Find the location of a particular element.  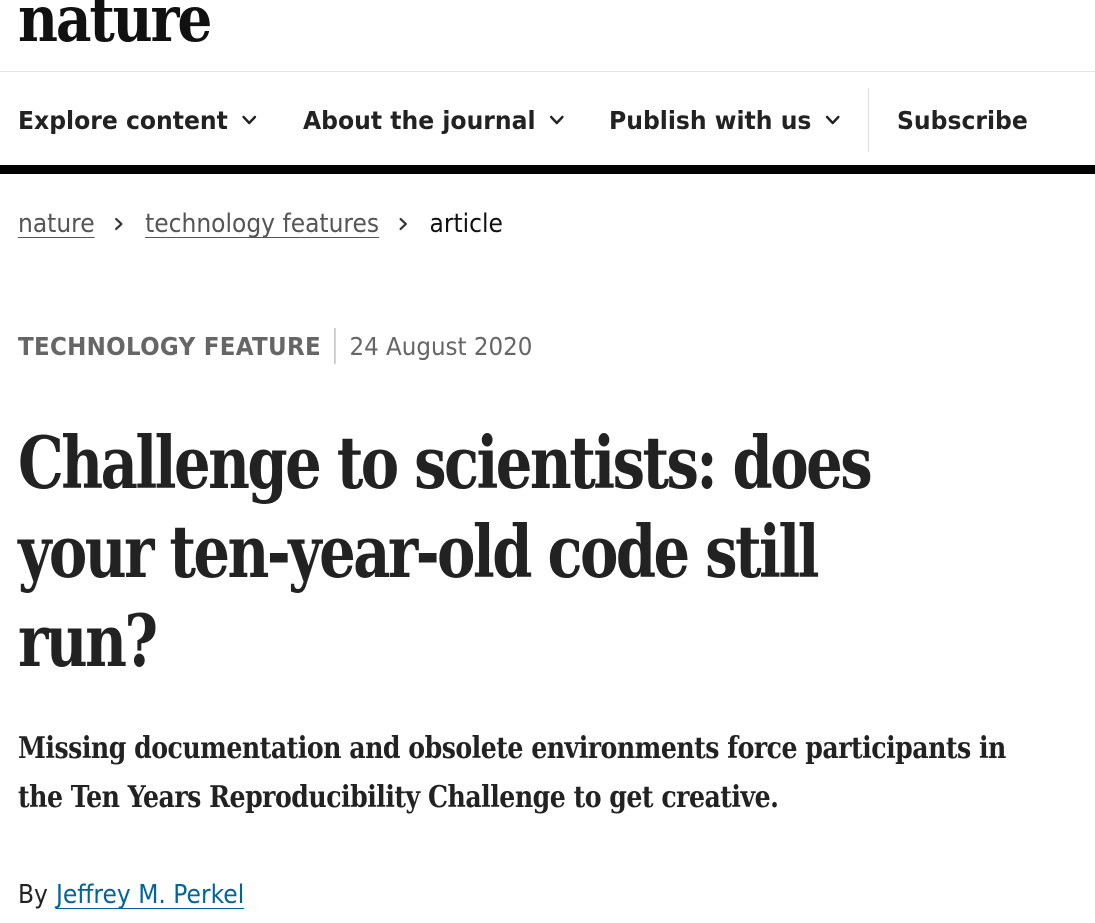

breadcrumb: nature technology features article is located at coordinates (260, 224).